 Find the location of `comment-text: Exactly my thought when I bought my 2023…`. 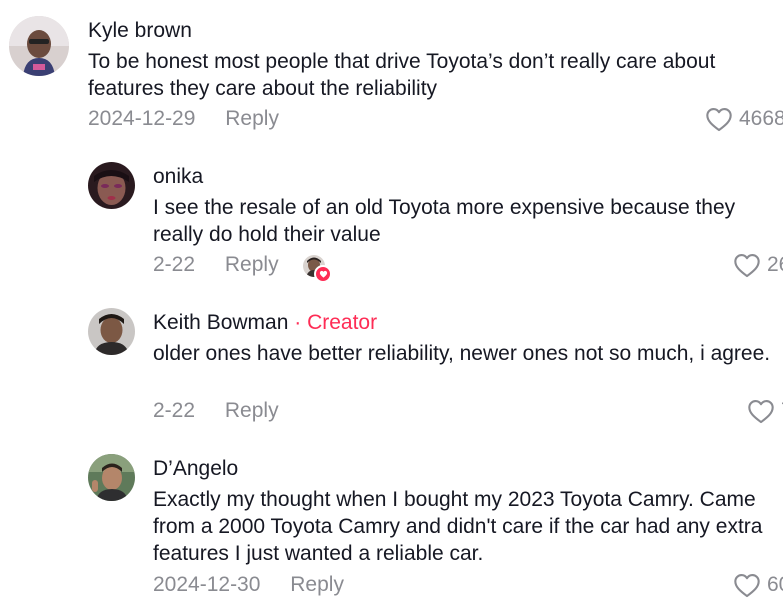

comment-text: Exactly my thought when I bought my 2023… is located at coordinates (458, 526).